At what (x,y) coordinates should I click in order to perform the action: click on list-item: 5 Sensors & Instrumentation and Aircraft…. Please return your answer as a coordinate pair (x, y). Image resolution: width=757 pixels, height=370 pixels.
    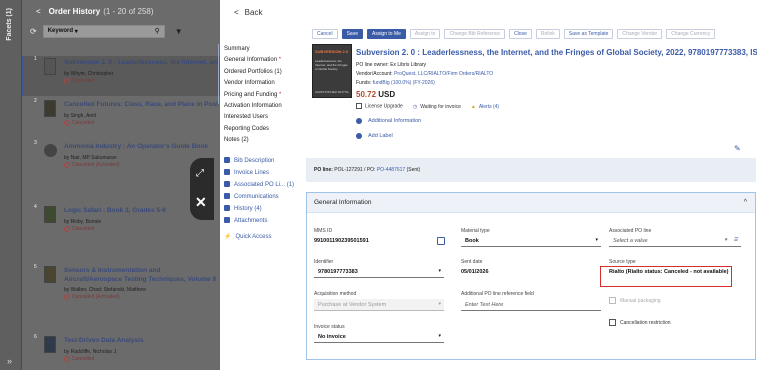
    Looking at the image, I should click on (121, 290).